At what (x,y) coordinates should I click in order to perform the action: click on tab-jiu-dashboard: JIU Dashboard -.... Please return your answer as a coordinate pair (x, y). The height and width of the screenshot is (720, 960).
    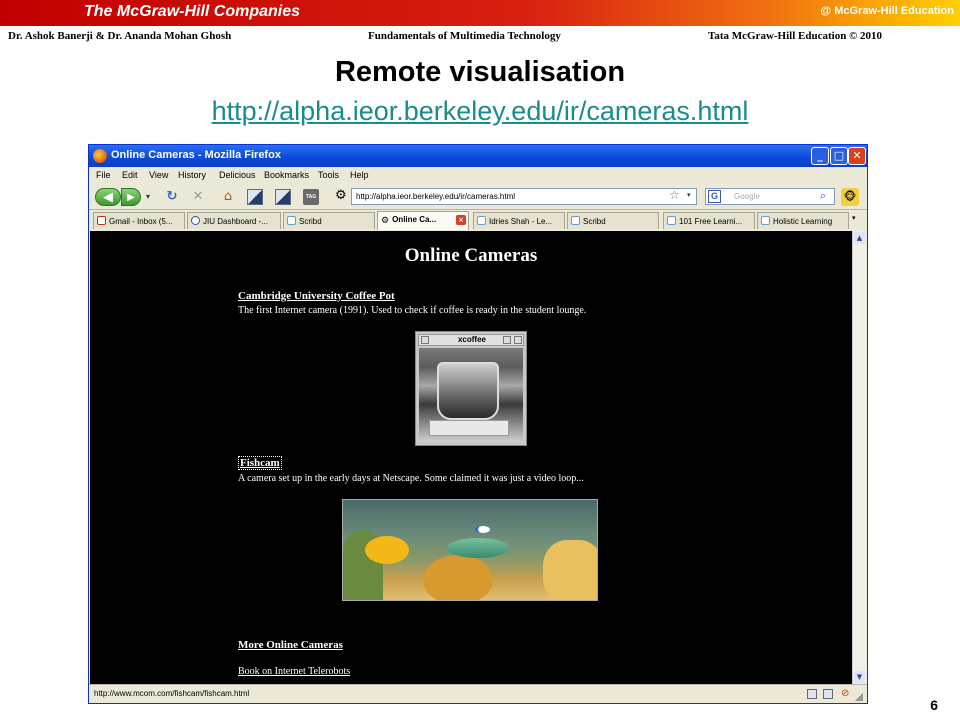
    Looking at the image, I should click on (234, 220).